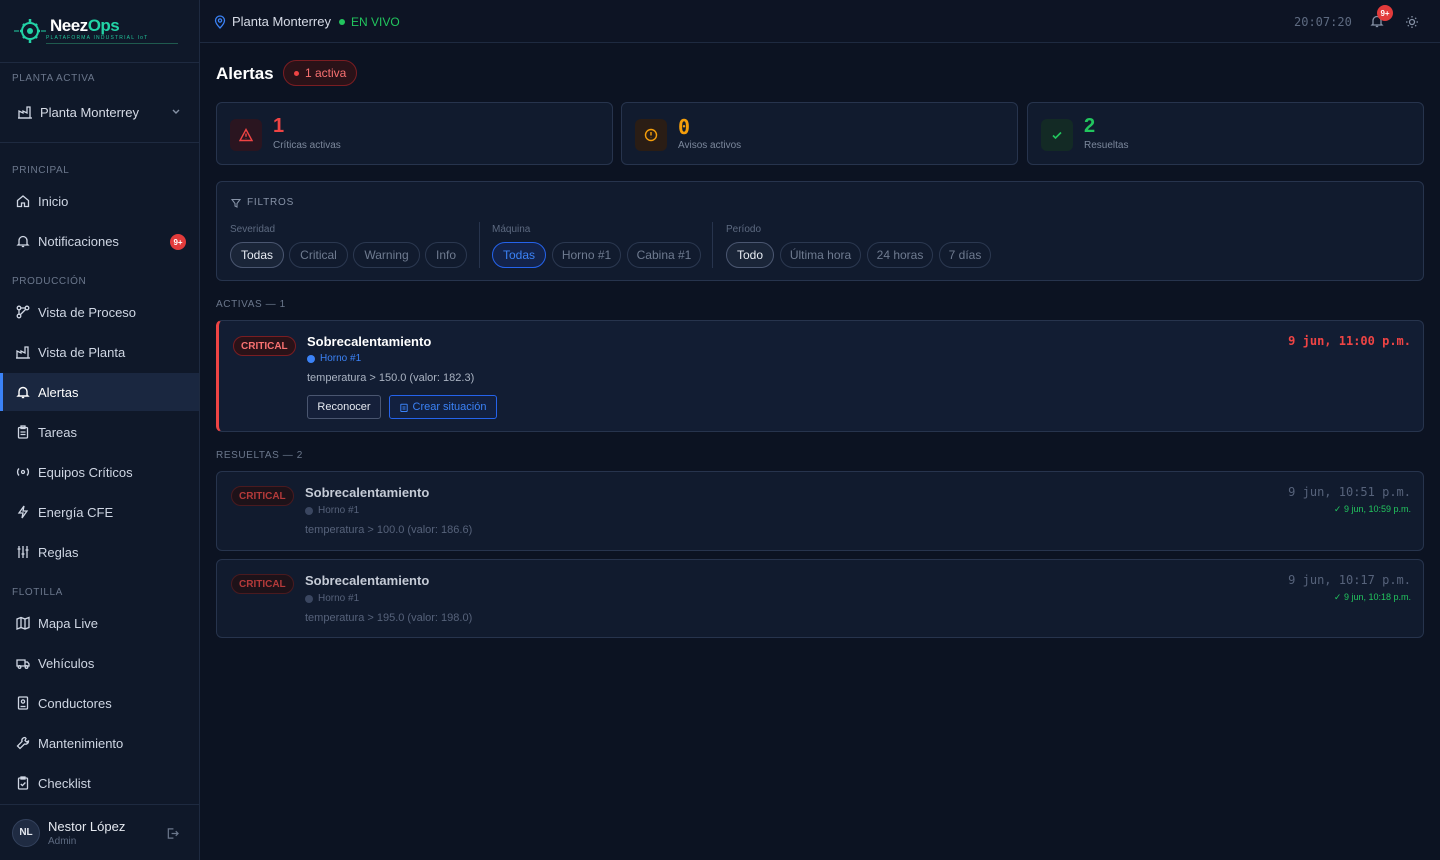 The image size is (1440, 860). What do you see at coordinates (30, 31) in the screenshot?
I see `gear-logo-icon` at bounding box center [30, 31].